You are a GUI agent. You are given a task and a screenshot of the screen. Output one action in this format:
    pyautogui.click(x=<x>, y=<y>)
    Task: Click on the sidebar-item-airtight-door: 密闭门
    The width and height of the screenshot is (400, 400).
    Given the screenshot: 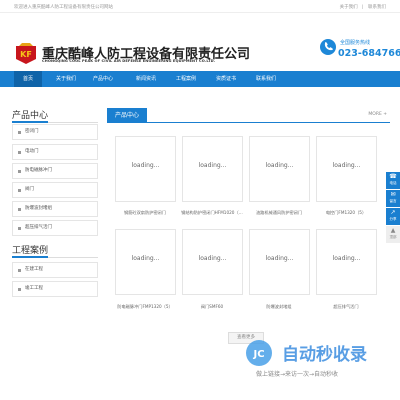 What is the action you would take?
    pyautogui.click(x=55, y=132)
    